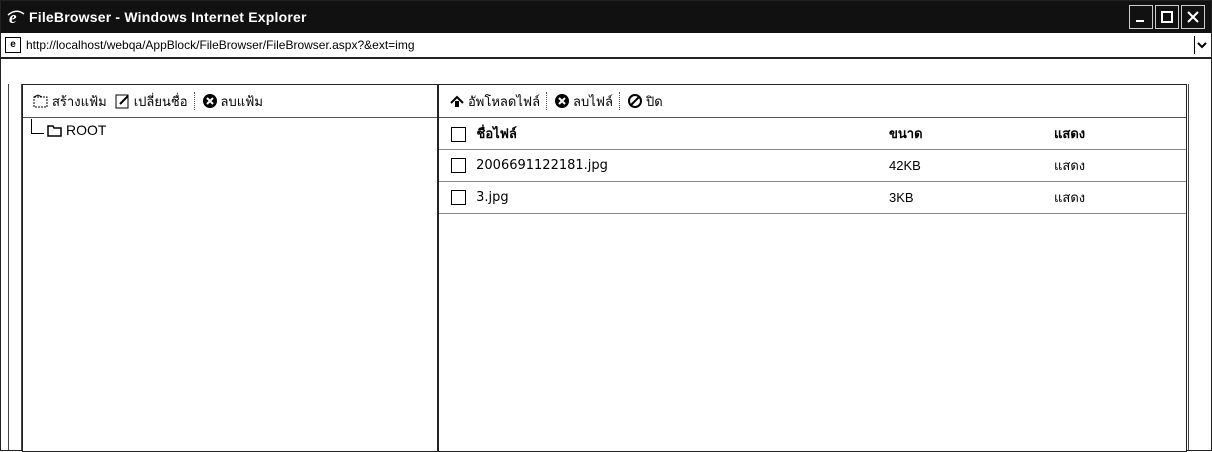  I want to click on page-icon: e, so click(13, 45).